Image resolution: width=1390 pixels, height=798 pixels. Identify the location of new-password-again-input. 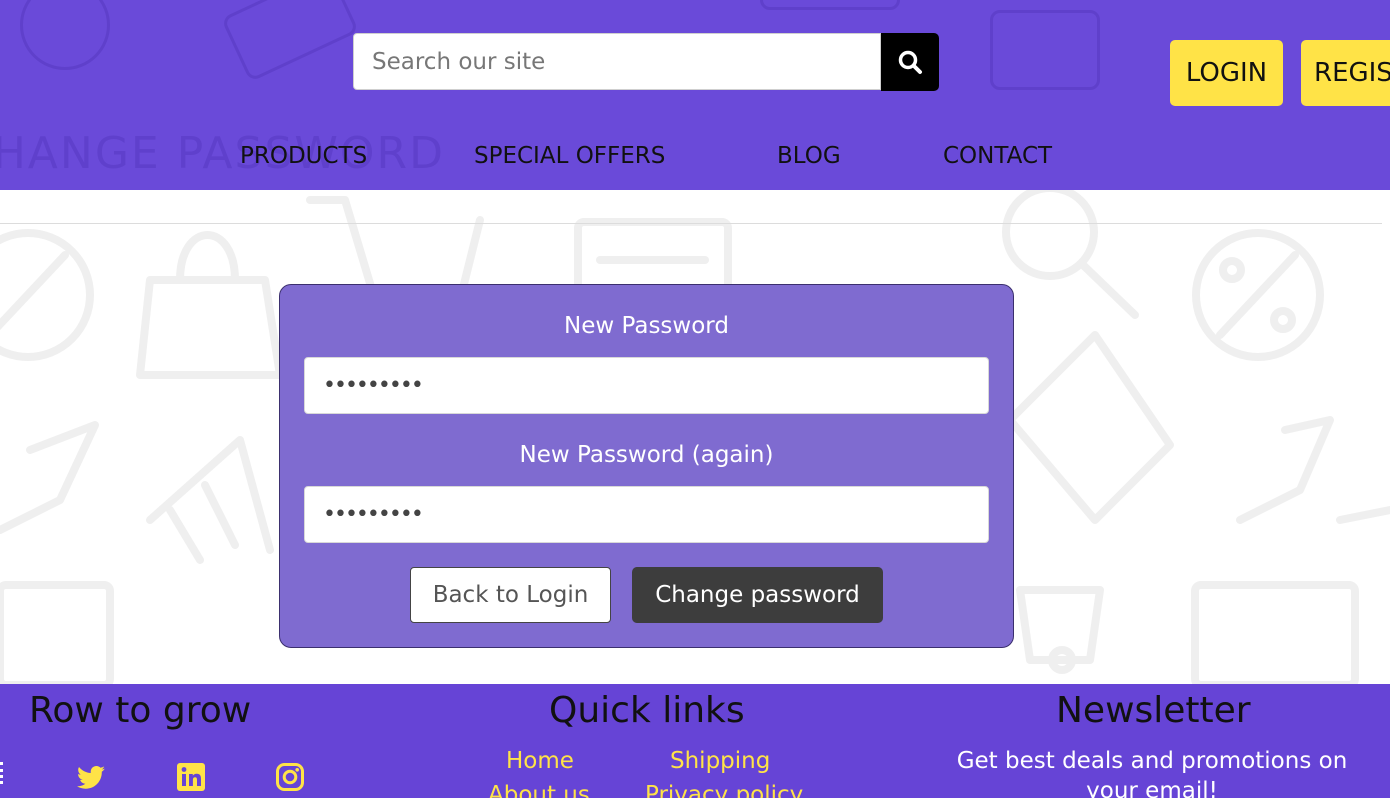
(646, 514).